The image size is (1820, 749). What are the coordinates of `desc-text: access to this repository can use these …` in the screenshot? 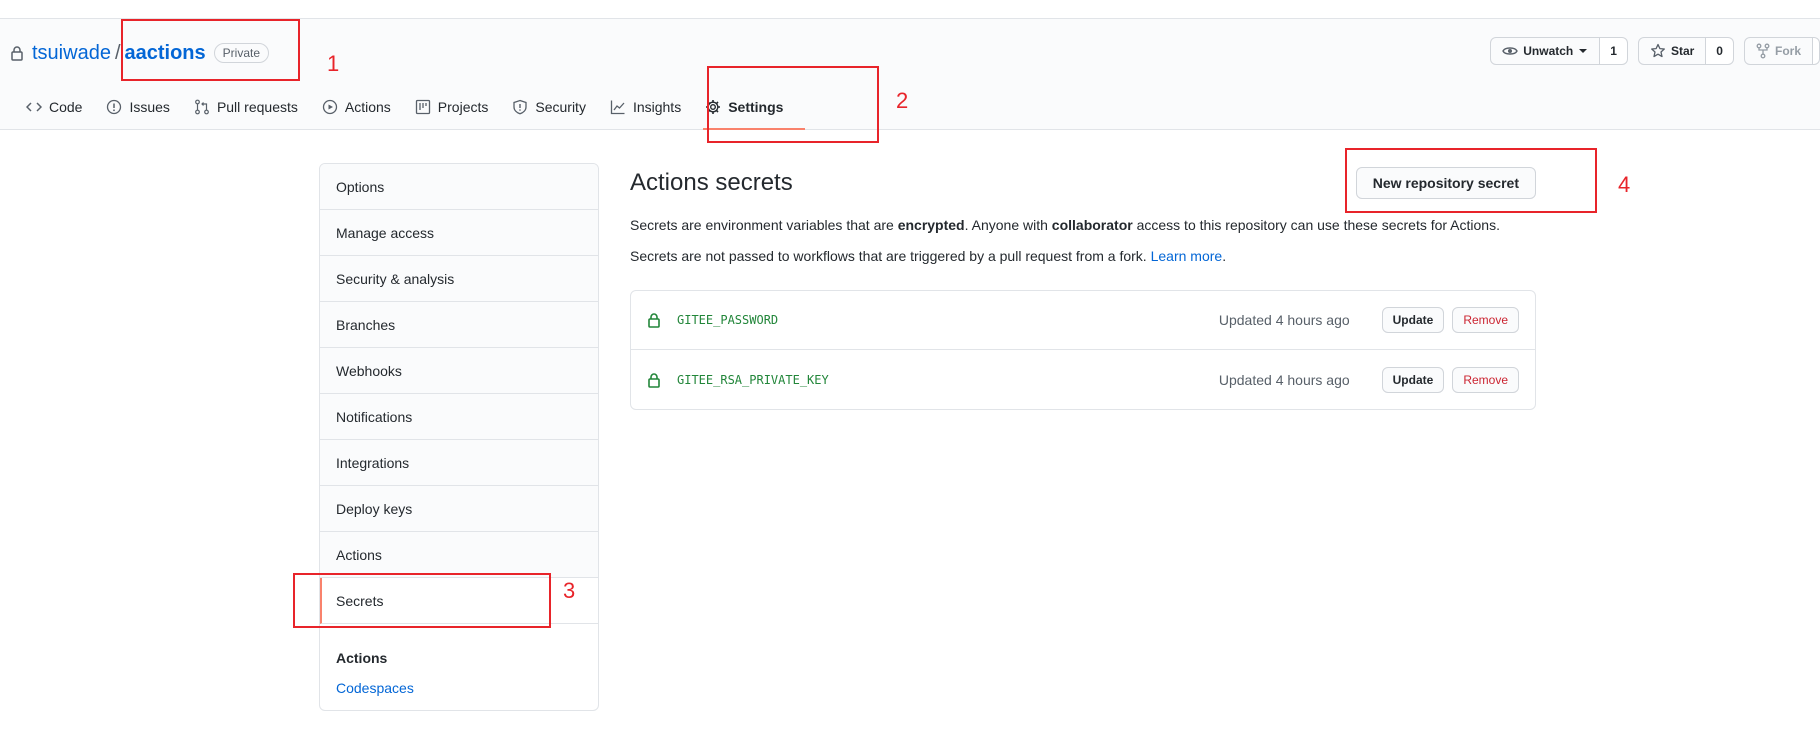 It's located at (1316, 225).